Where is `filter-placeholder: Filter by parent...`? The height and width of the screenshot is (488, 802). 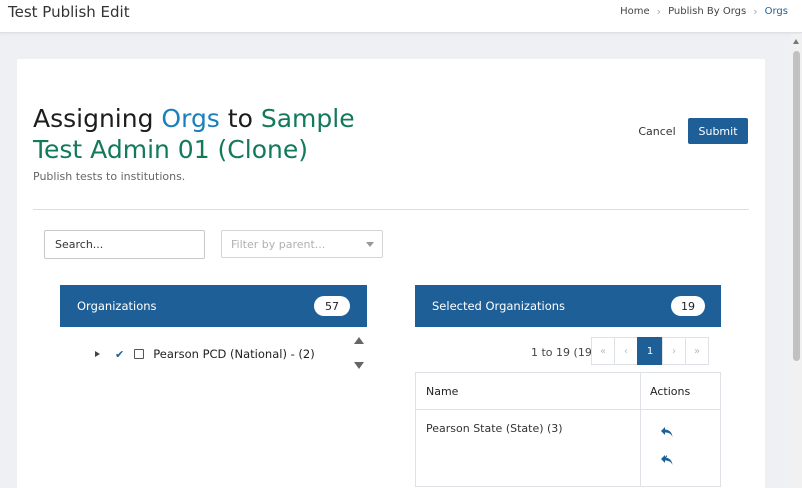
filter-placeholder: Filter by parent... is located at coordinates (278, 244).